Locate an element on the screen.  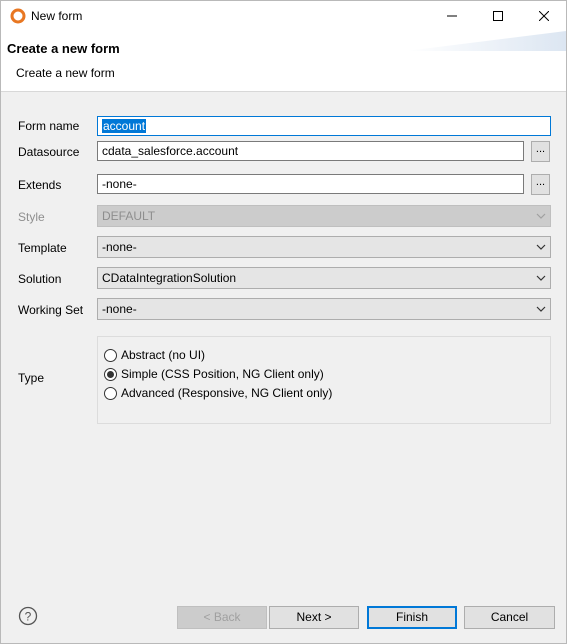
datasource-input: cdata_salesforce.account is located at coordinates (310, 151).